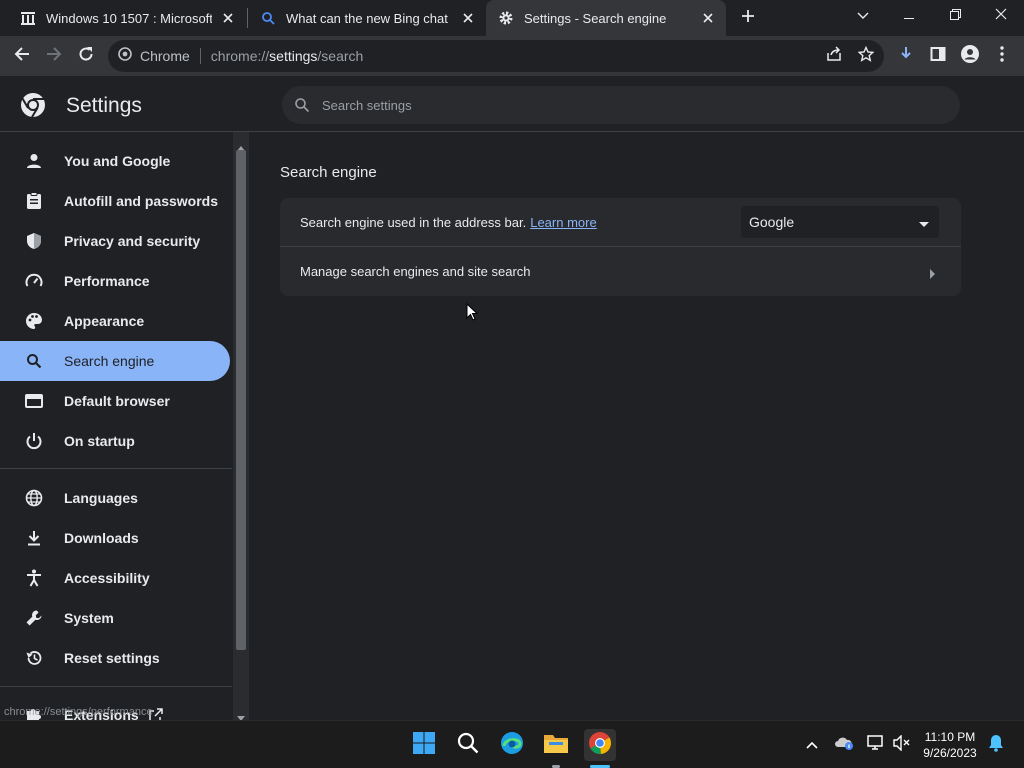 This screenshot has height=768, width=1024. What do you see at coordinates (840, 222) in the screenshot?
I see `search-engine-select: Google` at bounding box center [840, 222].